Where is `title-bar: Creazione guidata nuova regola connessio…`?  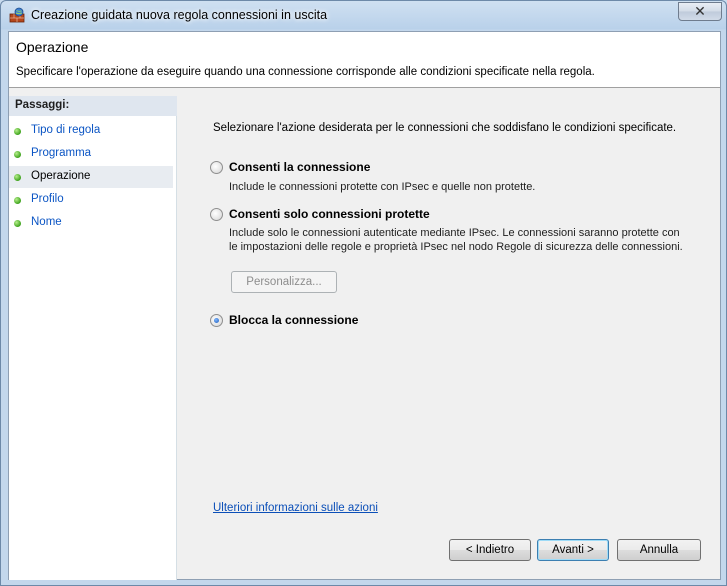 title-bar: Creazione guidata nuova regola connessio… is located at coordinates (363, 15).